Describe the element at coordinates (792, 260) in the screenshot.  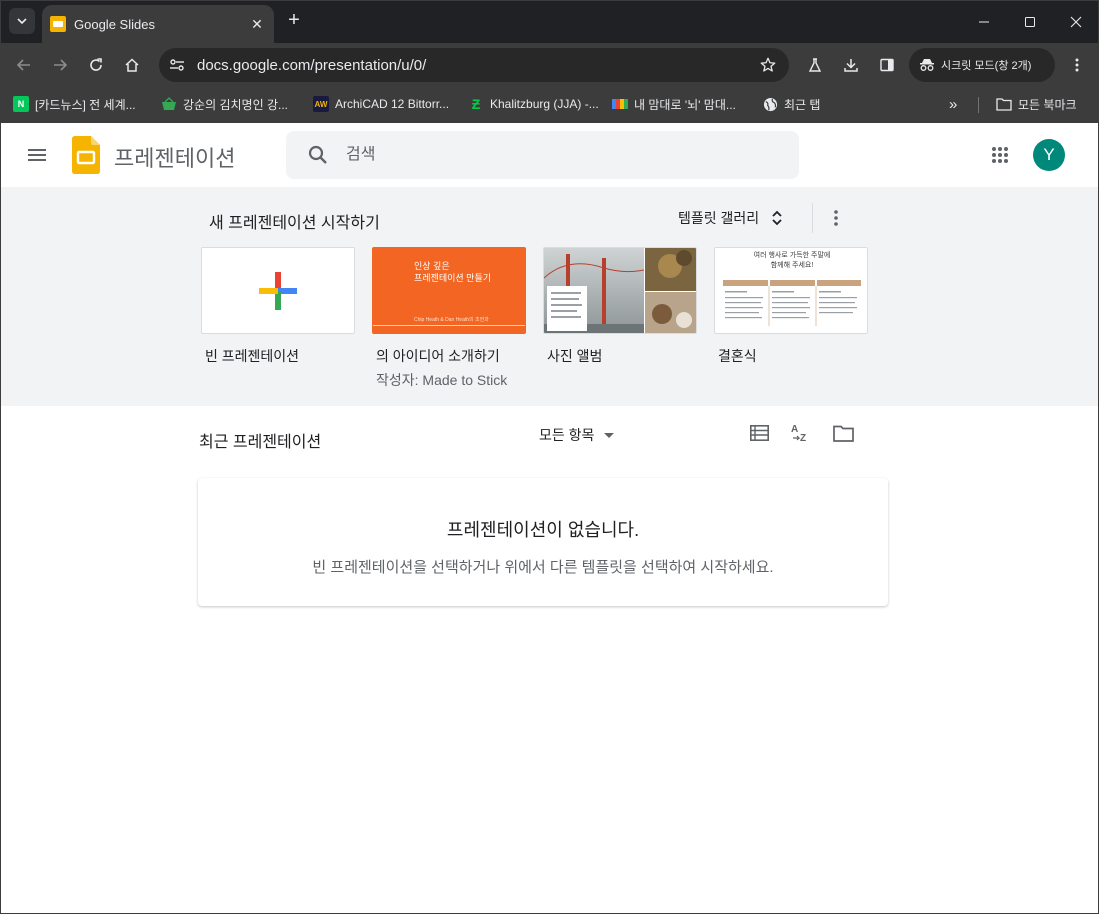
I see `thumb-title: 여러 행사로 가득한 주말에 함께해 주세요!` at that location.